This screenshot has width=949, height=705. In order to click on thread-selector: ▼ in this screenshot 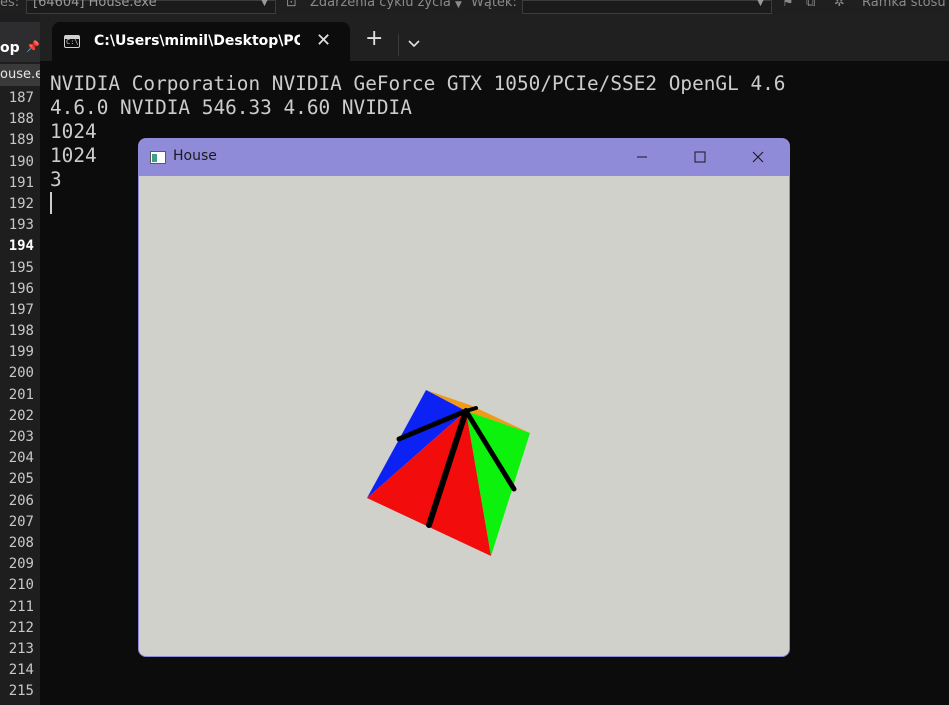, I will do `click(647, 7)`.